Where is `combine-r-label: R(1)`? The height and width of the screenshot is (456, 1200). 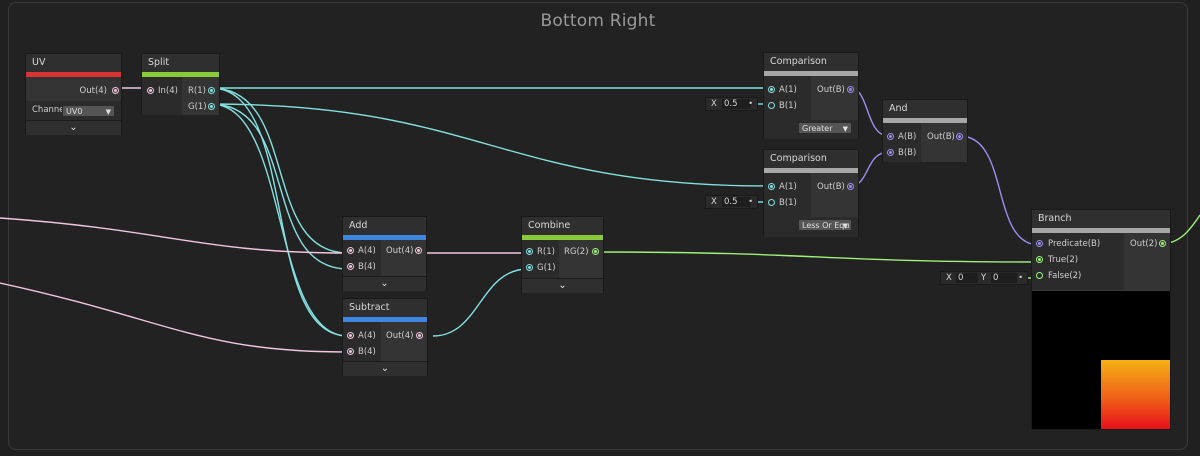
combine-r-label: R(1) is located at coordinates (546, 252).